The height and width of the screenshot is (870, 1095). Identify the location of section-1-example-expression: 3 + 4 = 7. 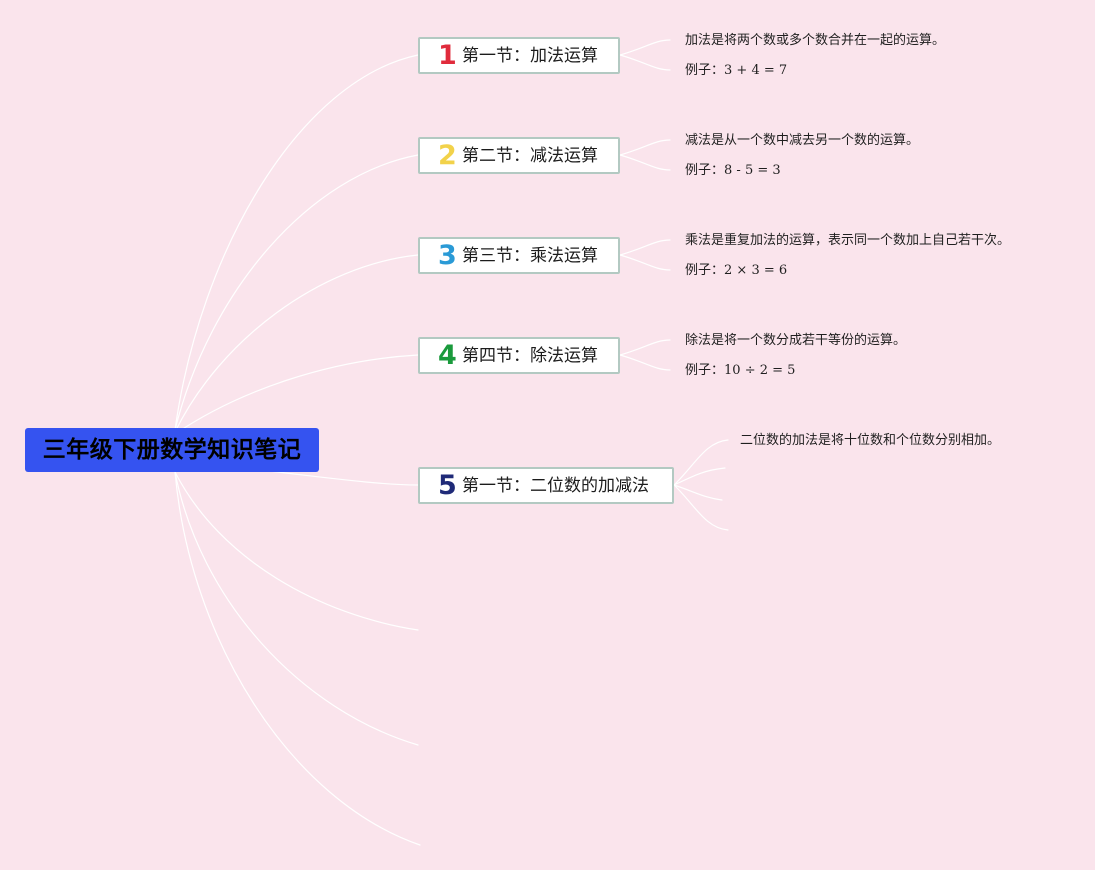
(756, 70).